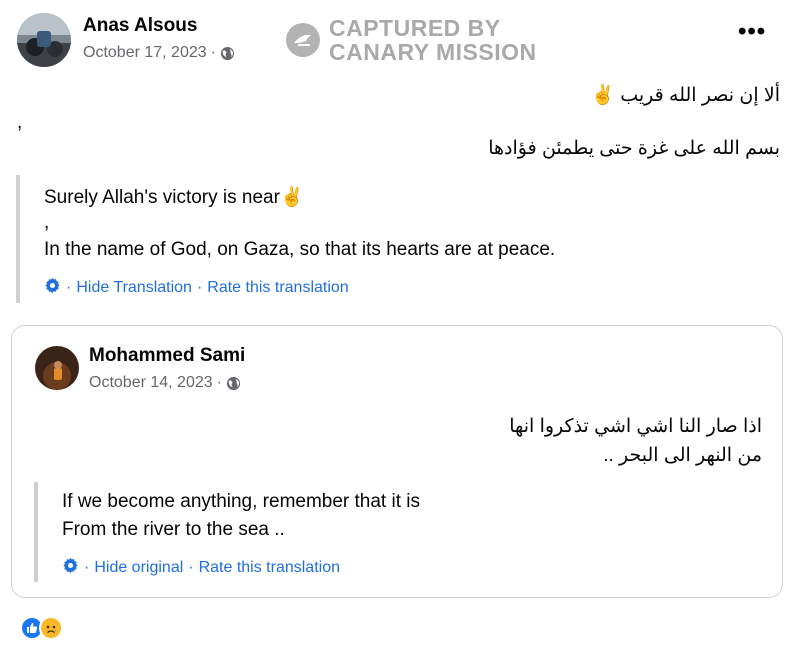  What do you see at coordinates (173, 529) in the screenshot?
I see `shared-translation-line2: From the river to the sea ..` at bounding box center [173, 529].